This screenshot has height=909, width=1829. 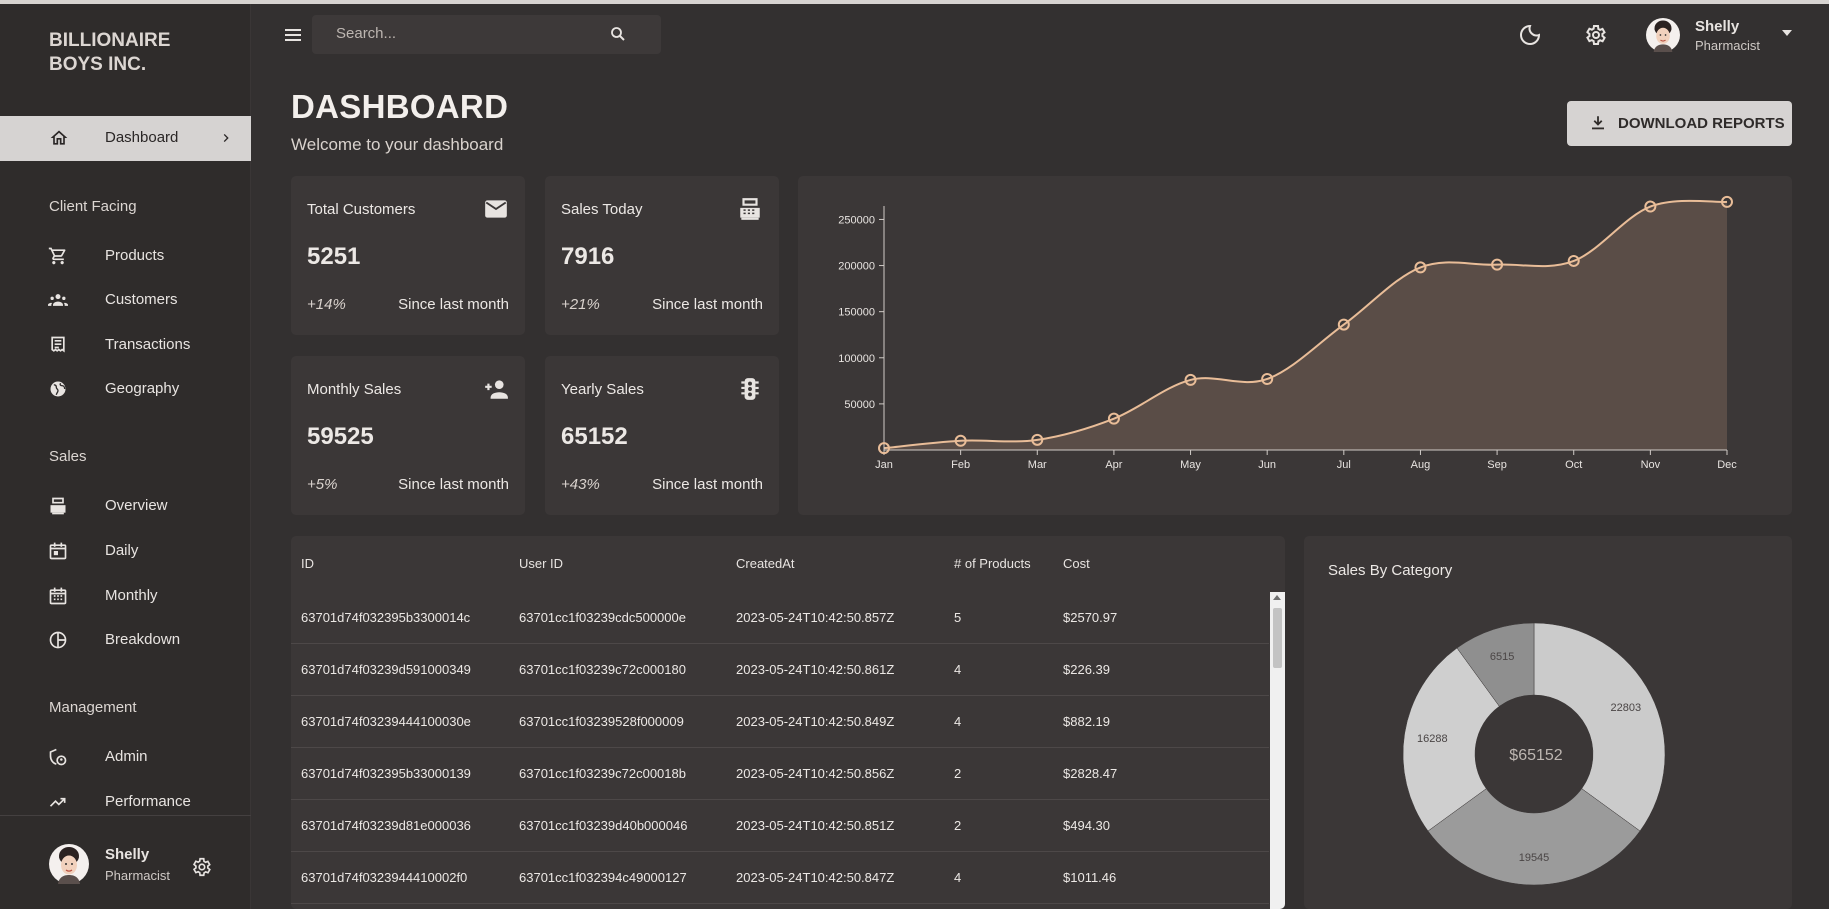 I want to click on stat-title: Monthly Sales, so click(x=354, y=389).